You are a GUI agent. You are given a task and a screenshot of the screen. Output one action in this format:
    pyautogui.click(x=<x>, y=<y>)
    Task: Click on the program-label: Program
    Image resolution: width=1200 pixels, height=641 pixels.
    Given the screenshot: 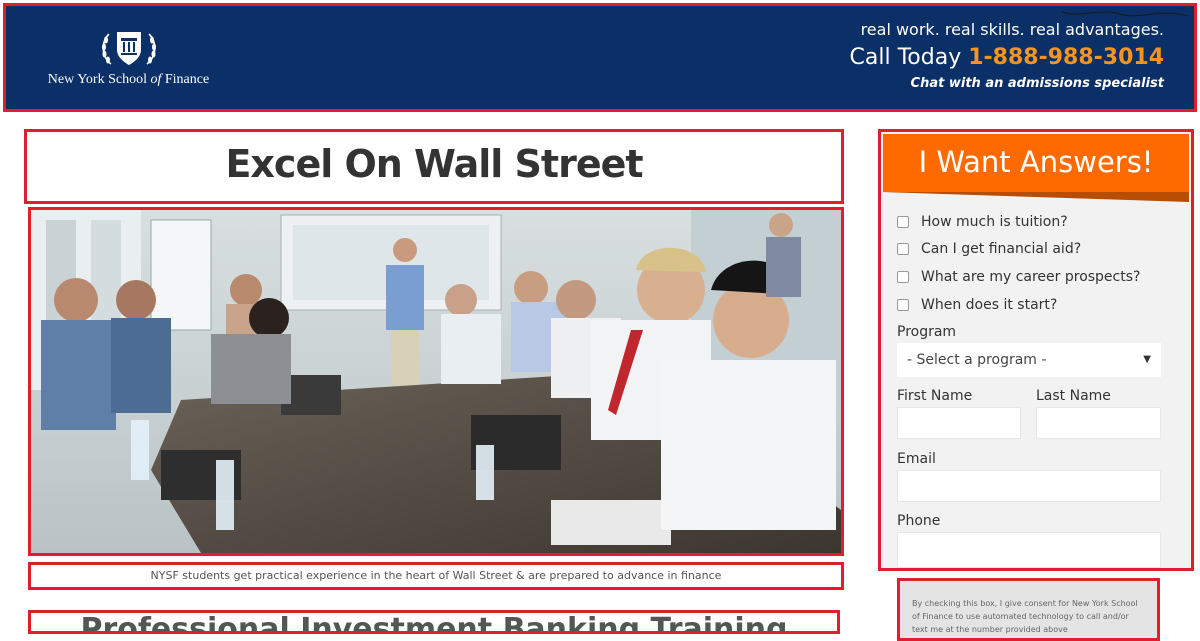 What is the action you would take?
    pyautogui.click(x=927, y=332)
    